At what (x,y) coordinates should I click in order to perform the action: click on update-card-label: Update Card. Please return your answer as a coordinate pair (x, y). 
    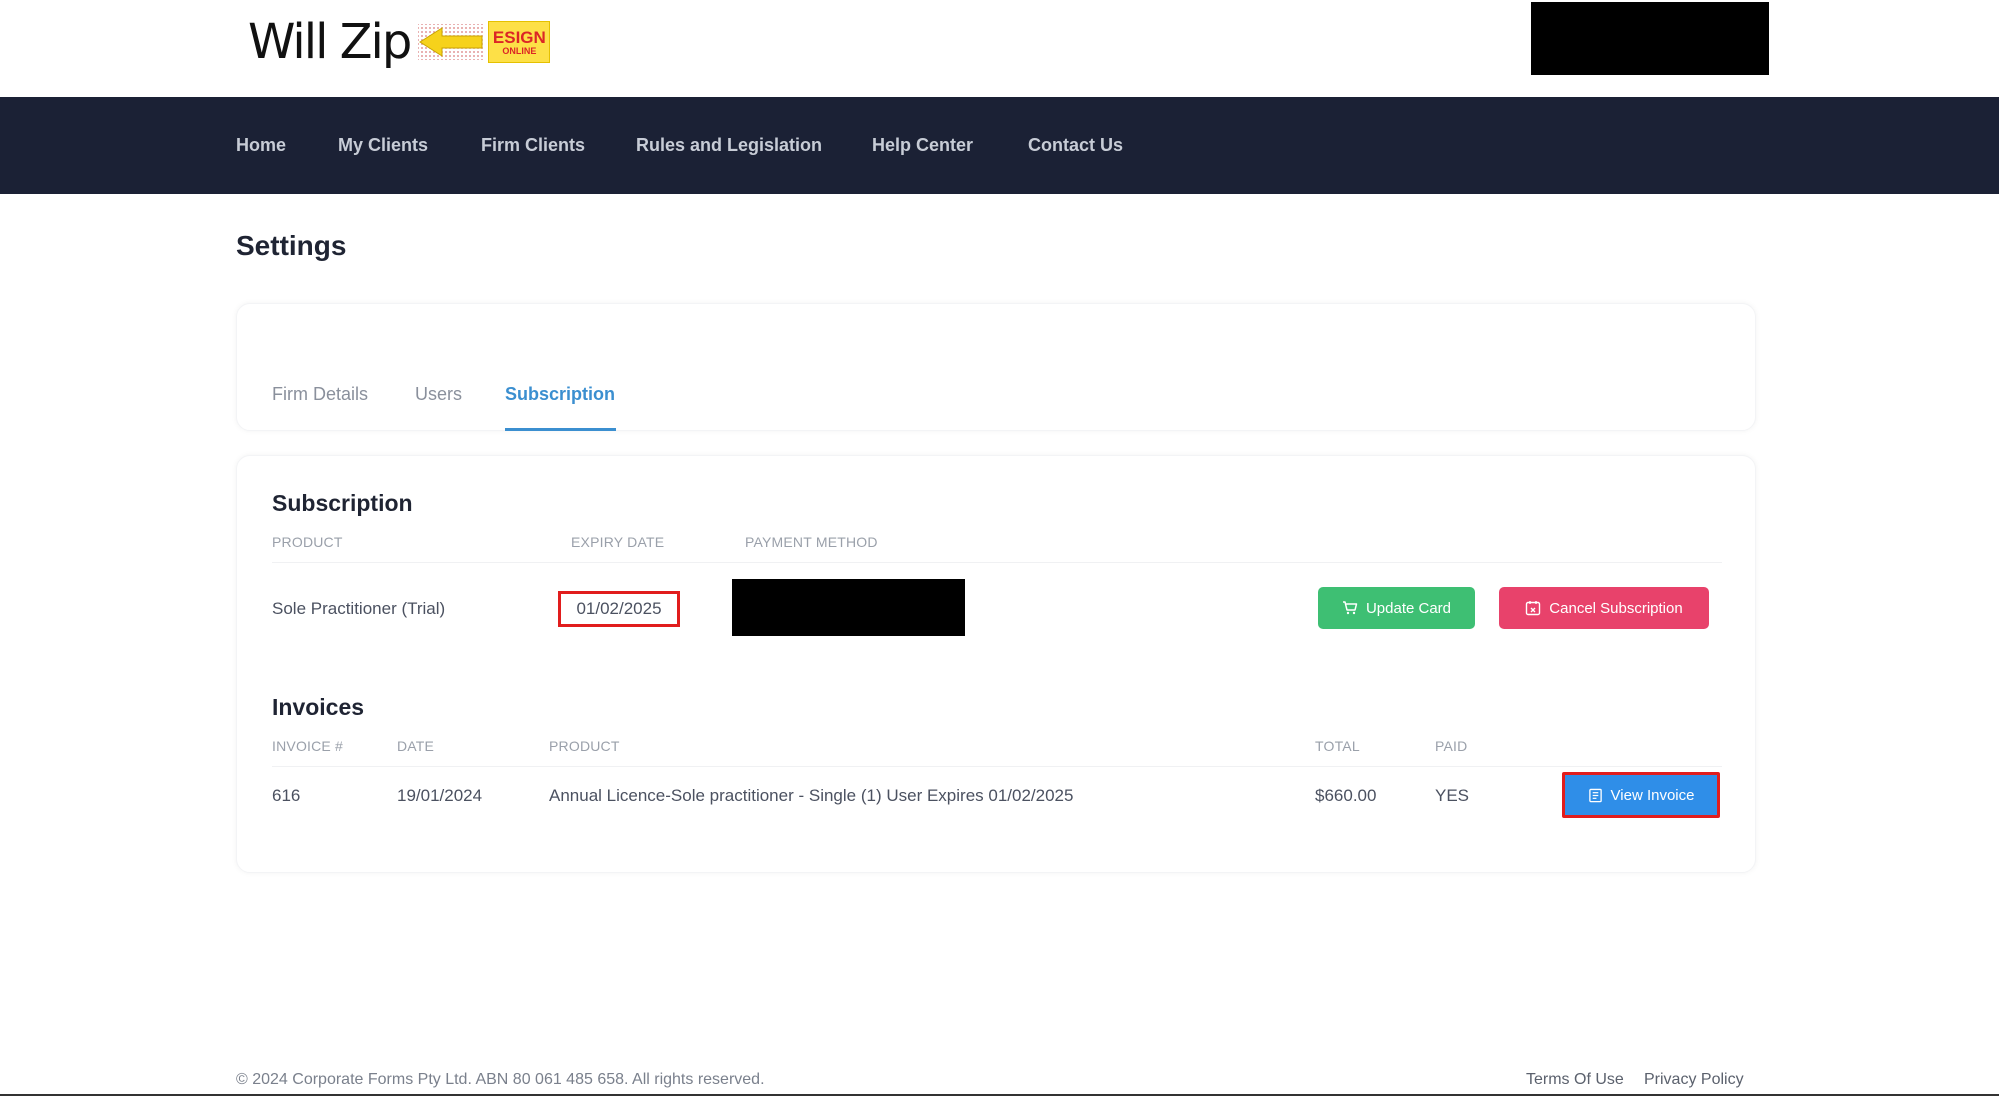
    Looking at the image, I should click on (1408, 608).